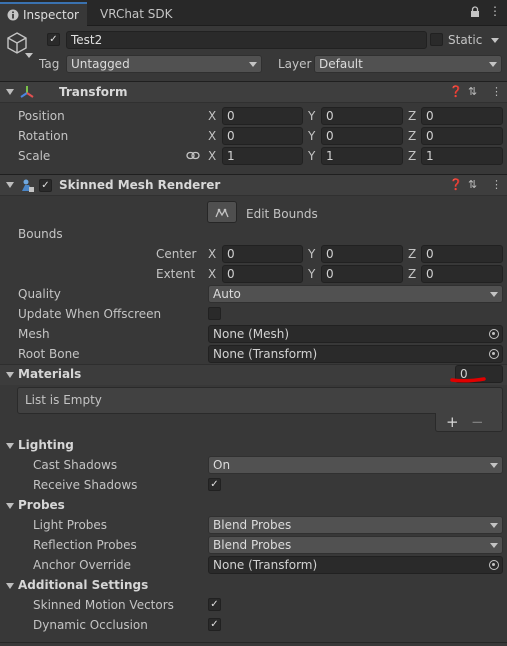 This screenshot has height=646, width=507. What do you see at coordinates (85, 545) in the screenshot?
I see `reflection-probes-label: Reflection Probes` at bounding box center [85, 545].